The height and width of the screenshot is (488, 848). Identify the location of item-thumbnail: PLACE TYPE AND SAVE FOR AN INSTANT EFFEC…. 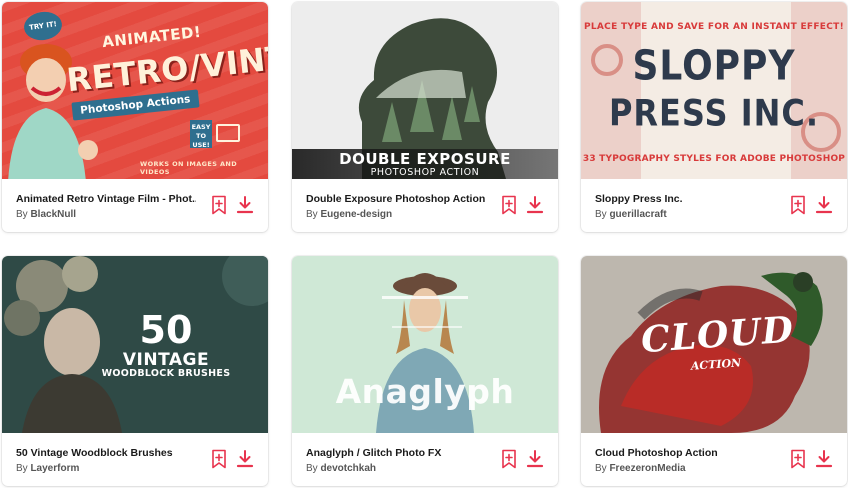
(714, 90).